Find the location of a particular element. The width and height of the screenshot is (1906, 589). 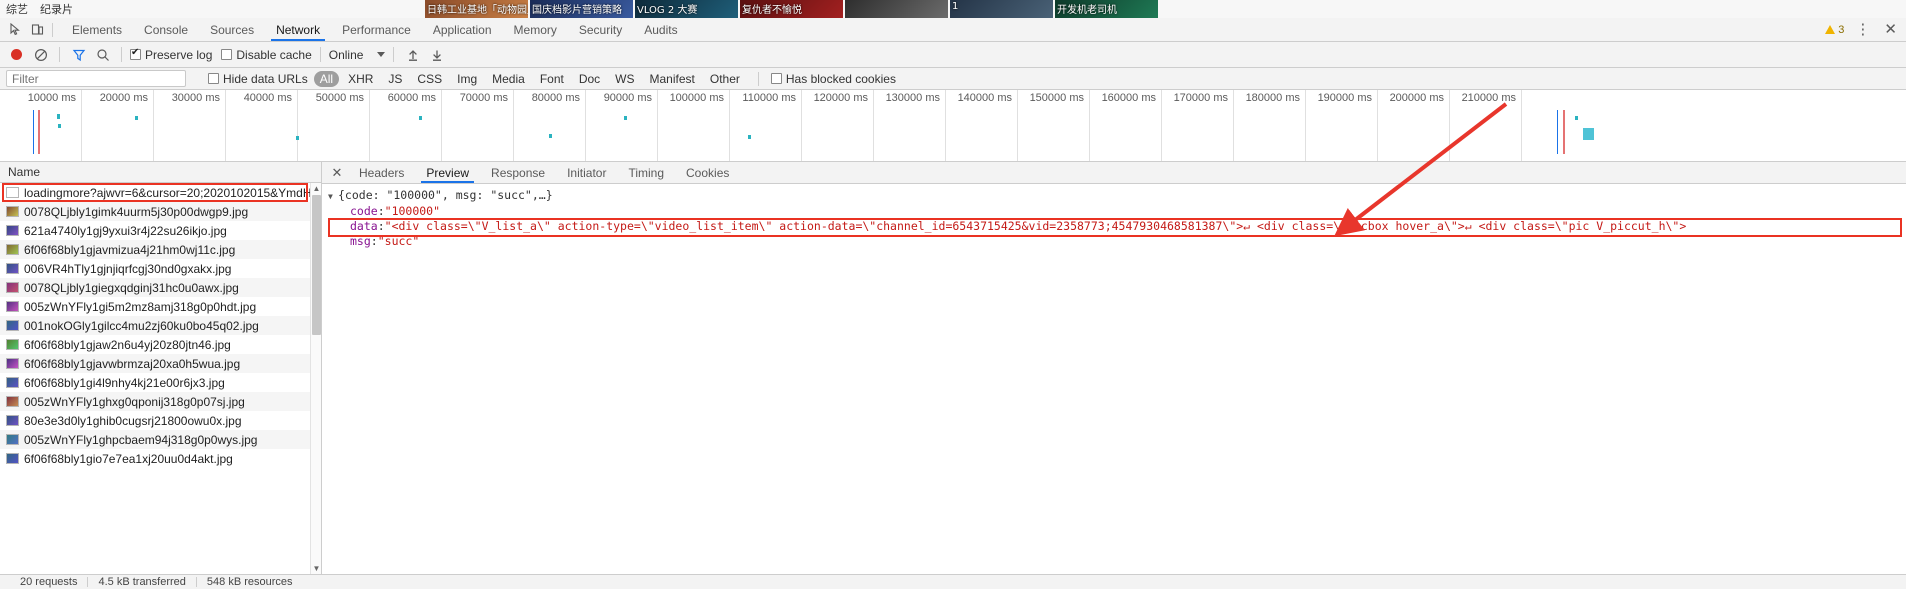

timeline-tick: 210000 ms is located at coordinates (1486, 125).